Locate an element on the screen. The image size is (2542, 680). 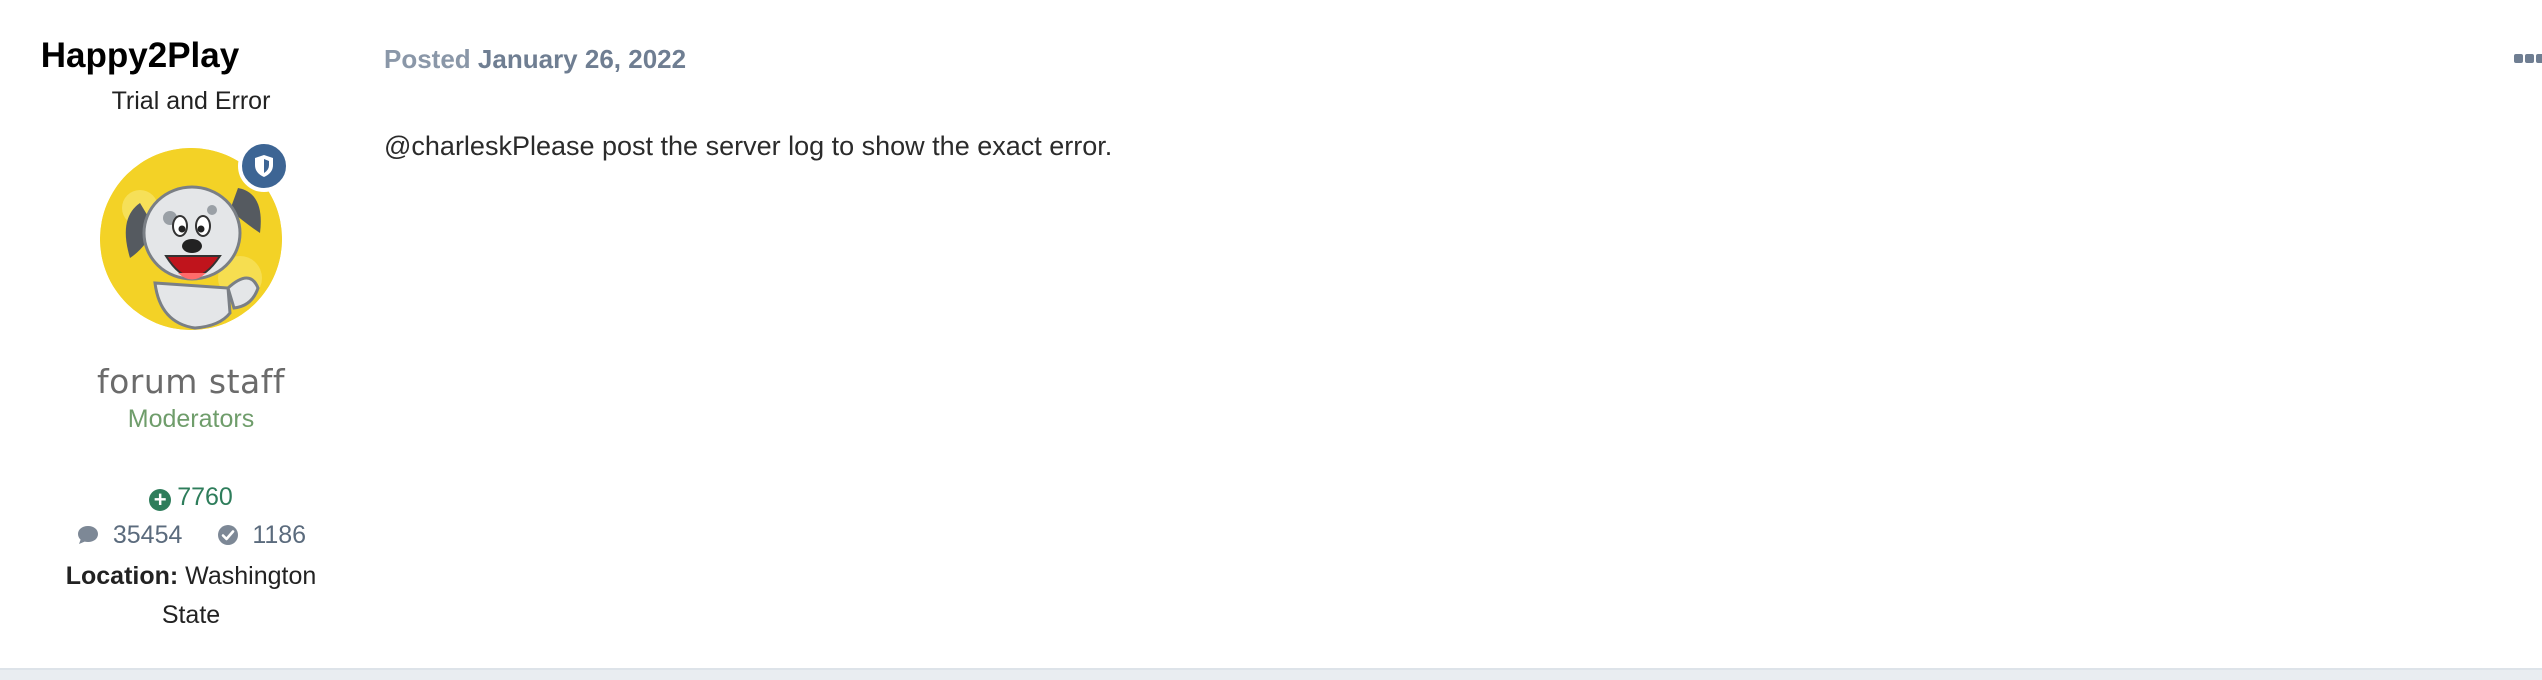
author-title: Trial and Error is located at coordinates (191, 101).